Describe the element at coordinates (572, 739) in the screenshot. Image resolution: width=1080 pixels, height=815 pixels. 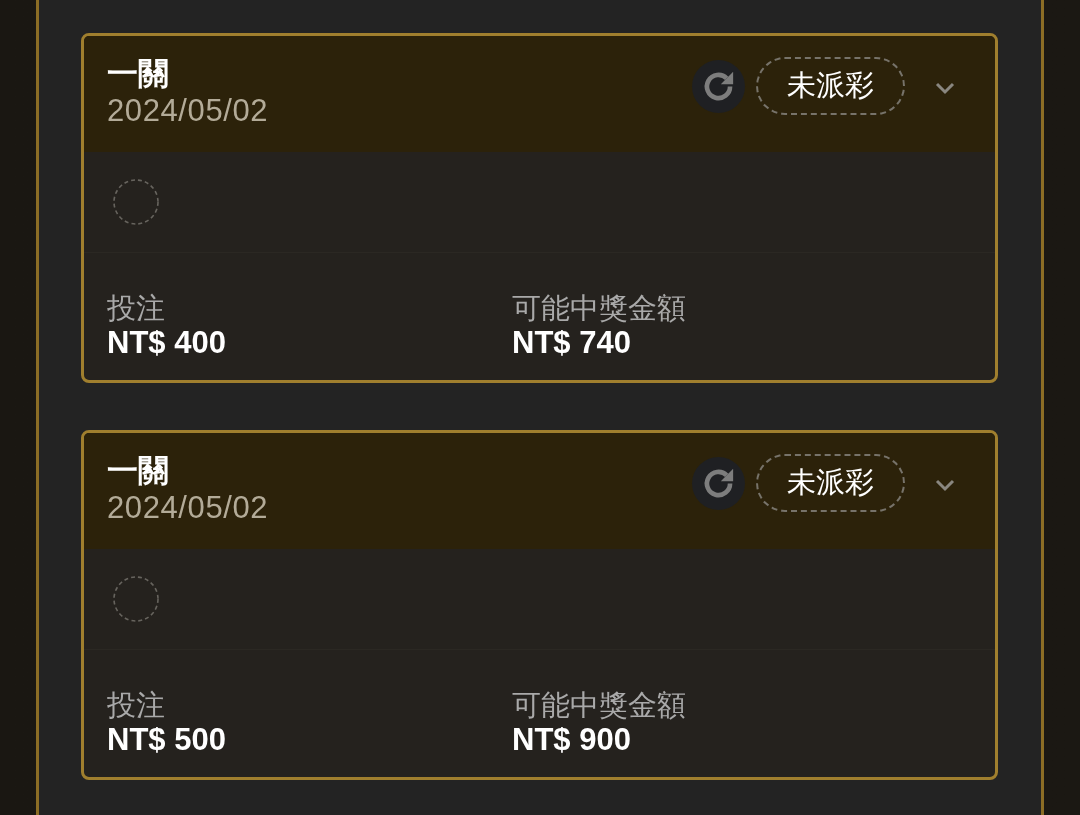
I see `payout-amount: NT$ 900` at that location.